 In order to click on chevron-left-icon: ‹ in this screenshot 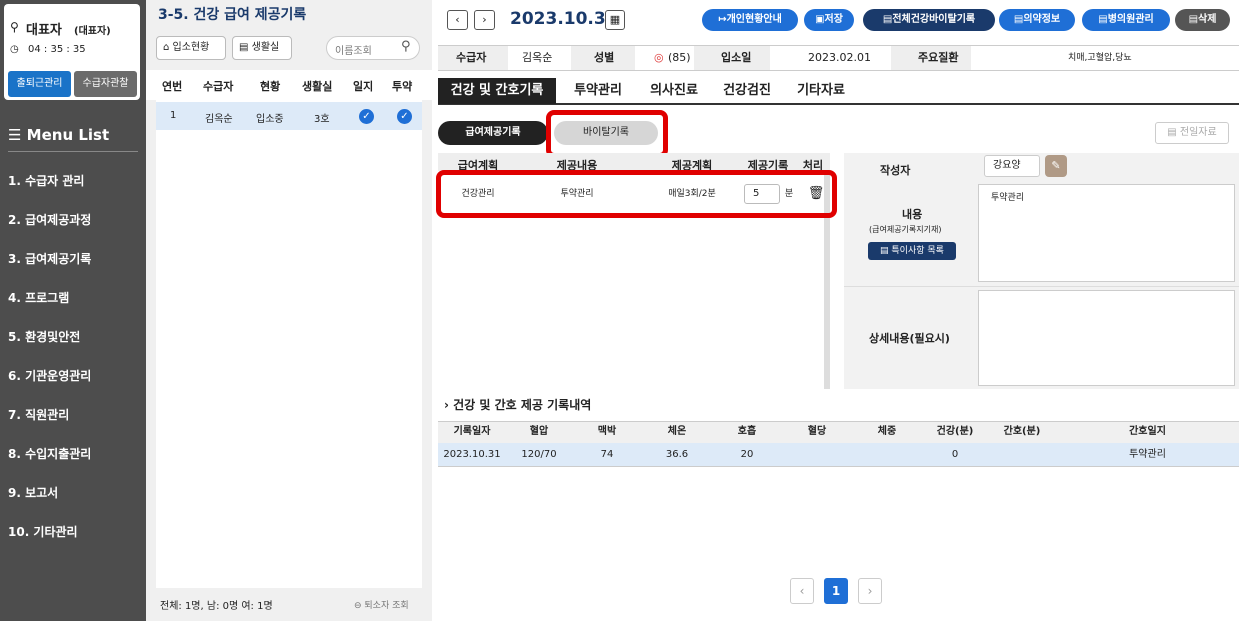, I will do `click(457, 19)`.